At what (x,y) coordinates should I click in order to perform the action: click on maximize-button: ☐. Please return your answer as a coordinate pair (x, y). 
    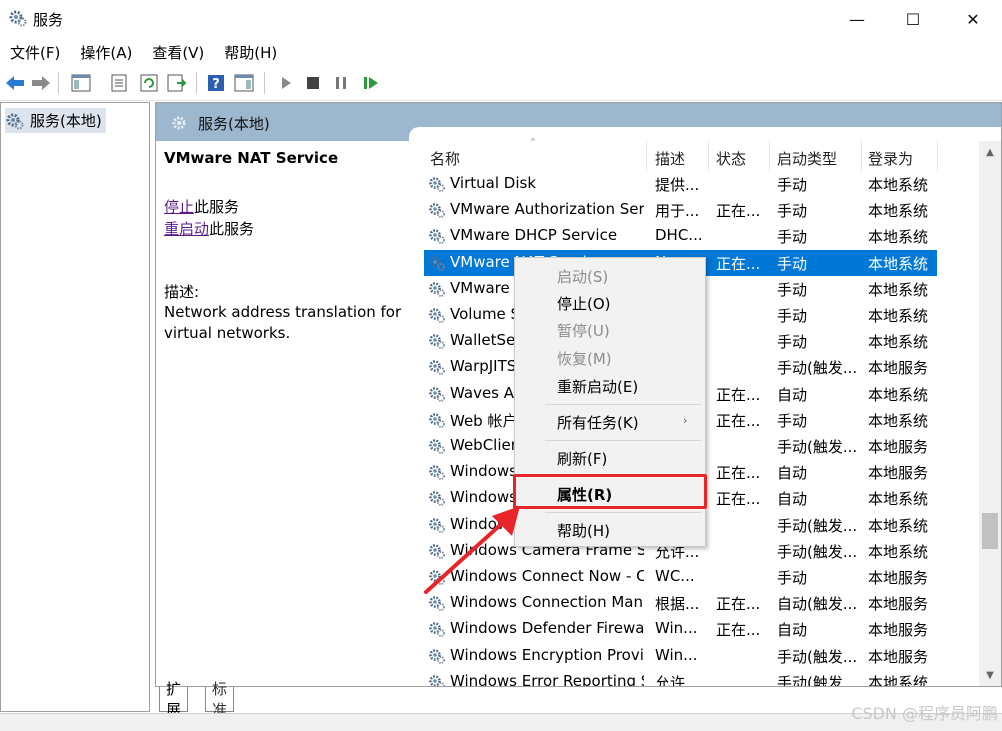
    Looking at the image, I should click on (913, 19).